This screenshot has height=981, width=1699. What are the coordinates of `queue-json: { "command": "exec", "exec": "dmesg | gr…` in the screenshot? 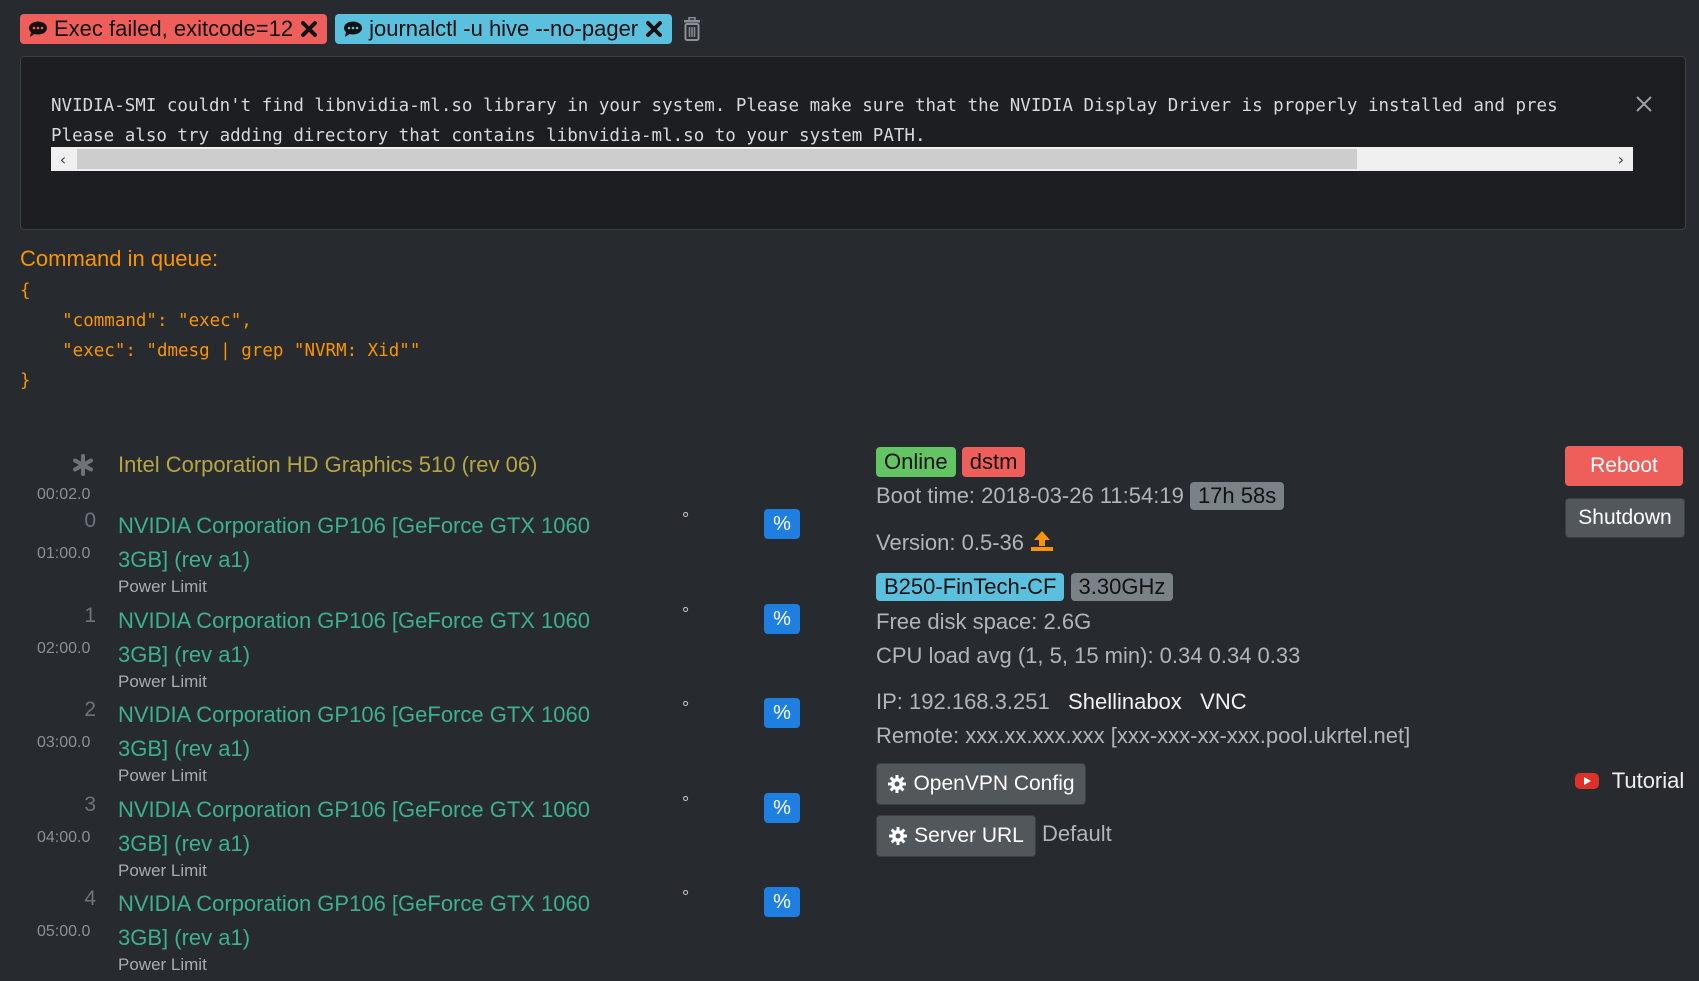 It's located at (220, 336).